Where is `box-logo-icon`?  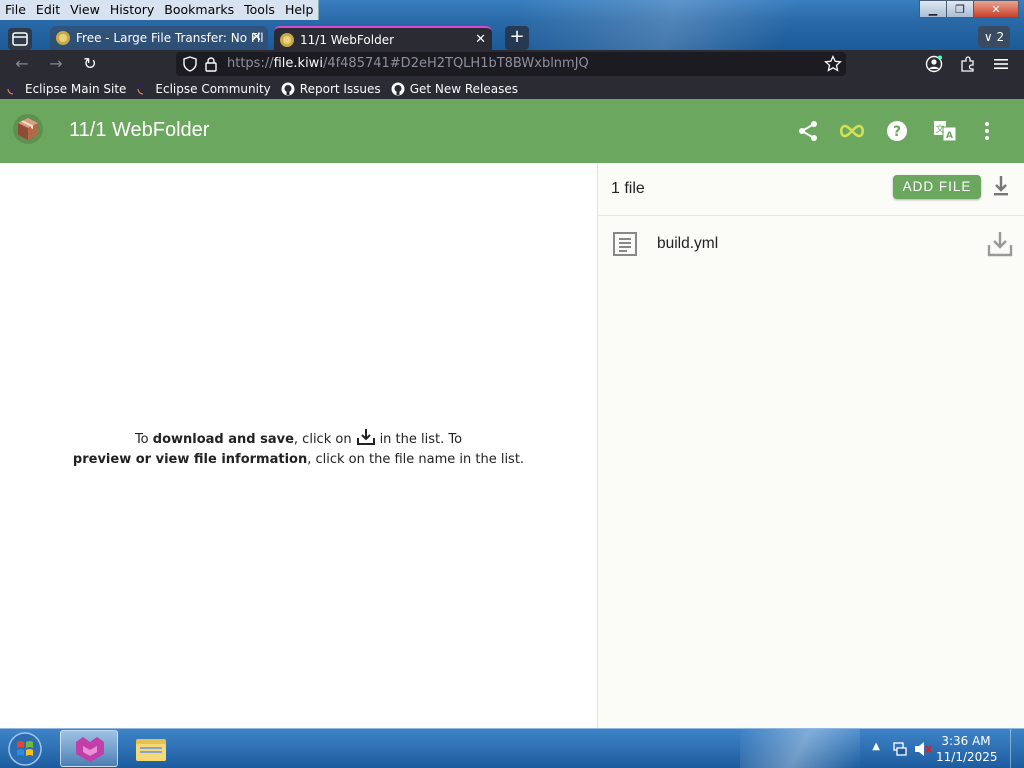 box-logo-icon is located at coordinates (28, 129).